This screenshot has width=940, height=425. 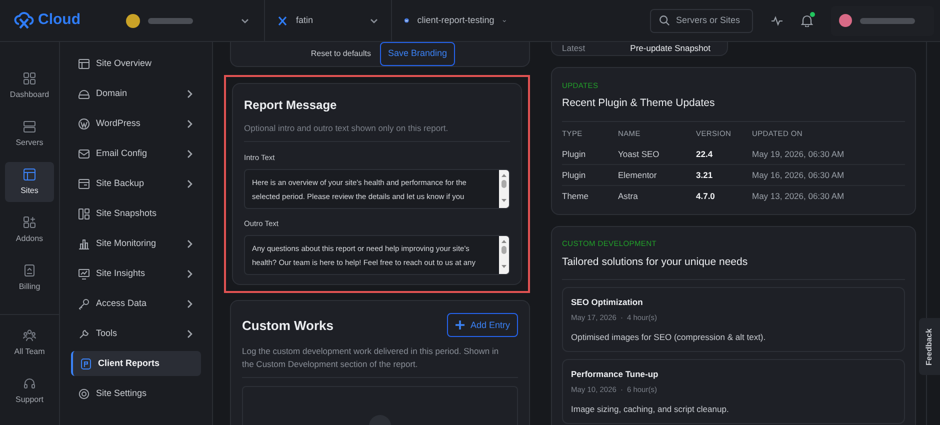 I want to click on key-icon, so click(x=84, y=304).